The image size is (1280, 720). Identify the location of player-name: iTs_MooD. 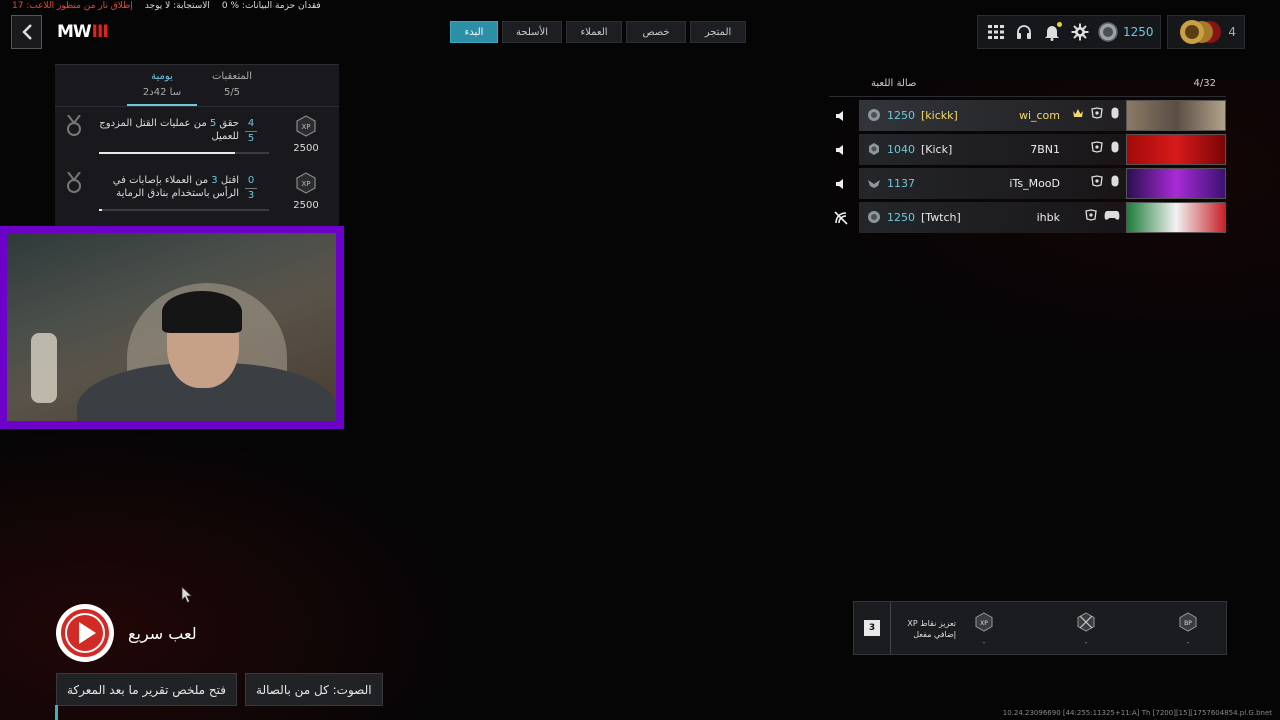
(1034, 183).